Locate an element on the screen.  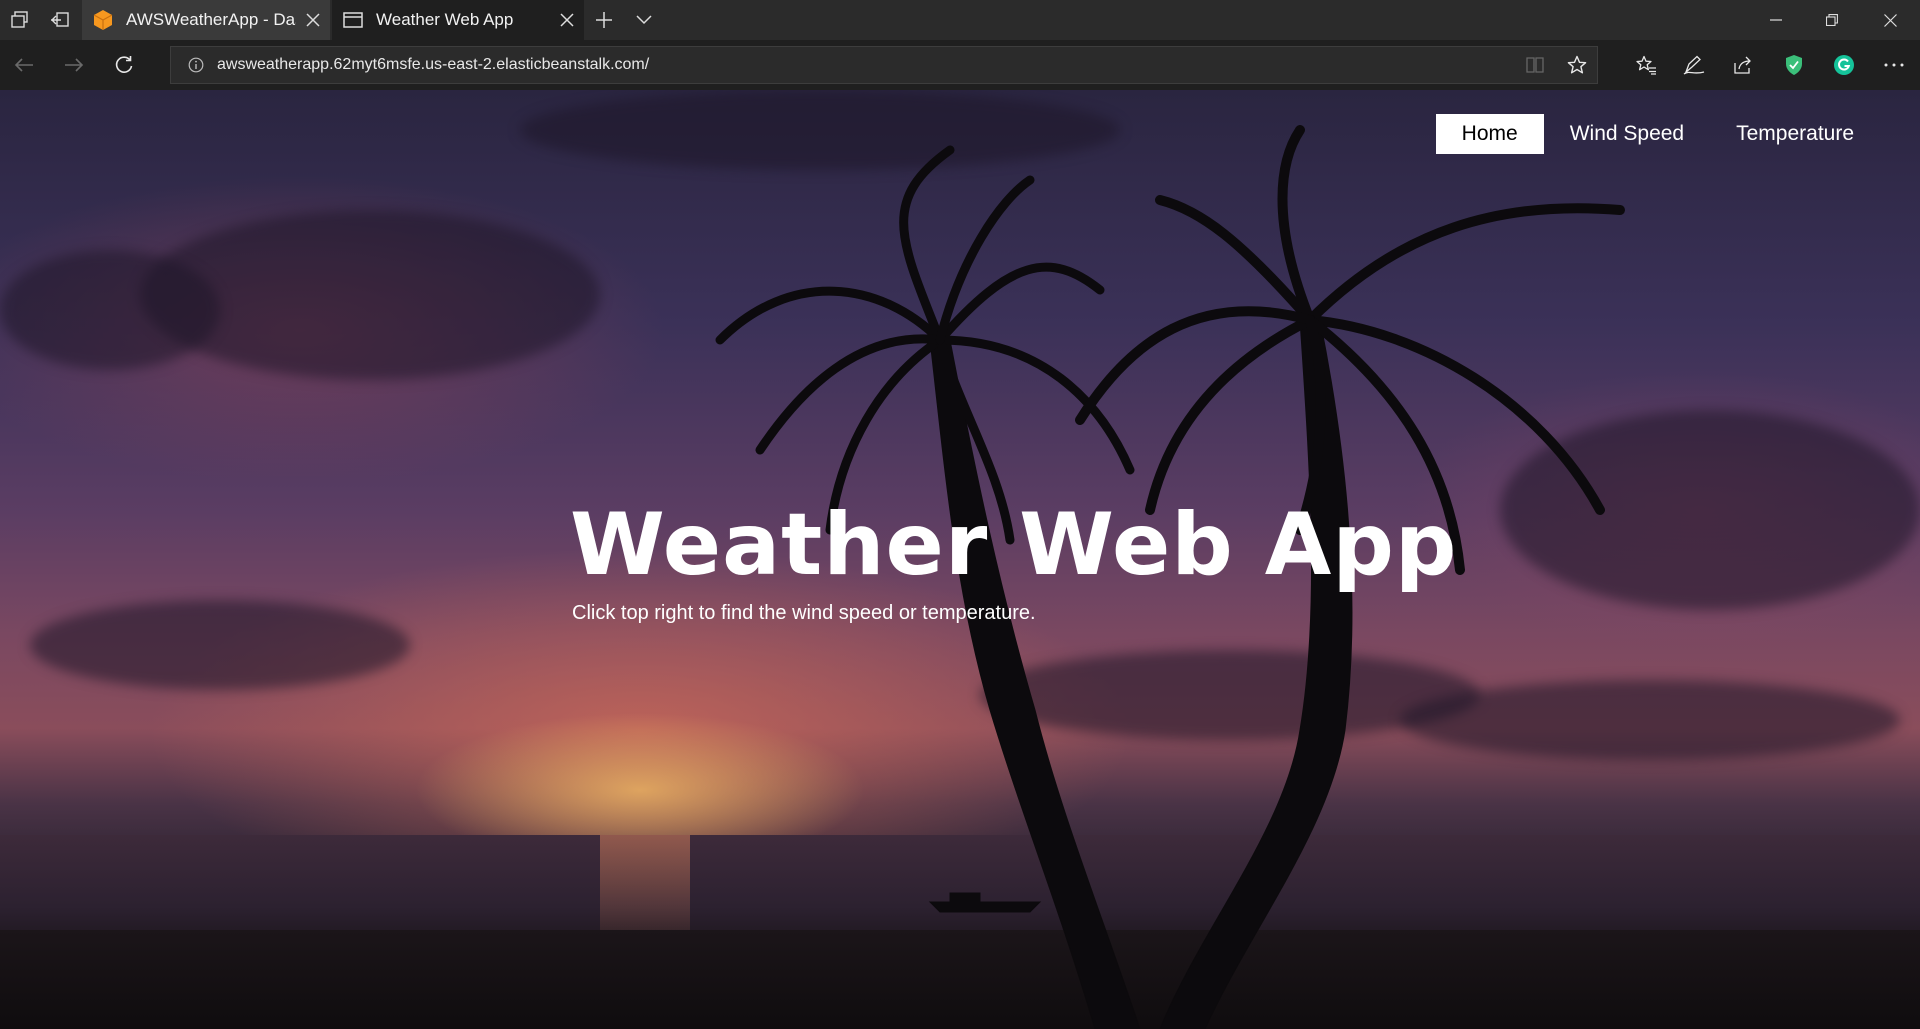
refresh-icon is located at coordinates (124, 65).